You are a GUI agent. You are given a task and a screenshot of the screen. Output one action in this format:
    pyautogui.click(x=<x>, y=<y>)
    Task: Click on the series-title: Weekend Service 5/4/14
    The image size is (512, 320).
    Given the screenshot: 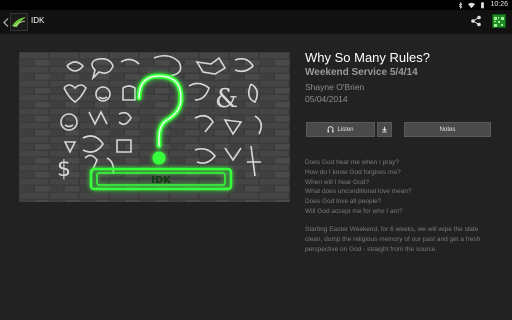 What is the action you would take?
    pyautogui.click(x=361, y=72)
    